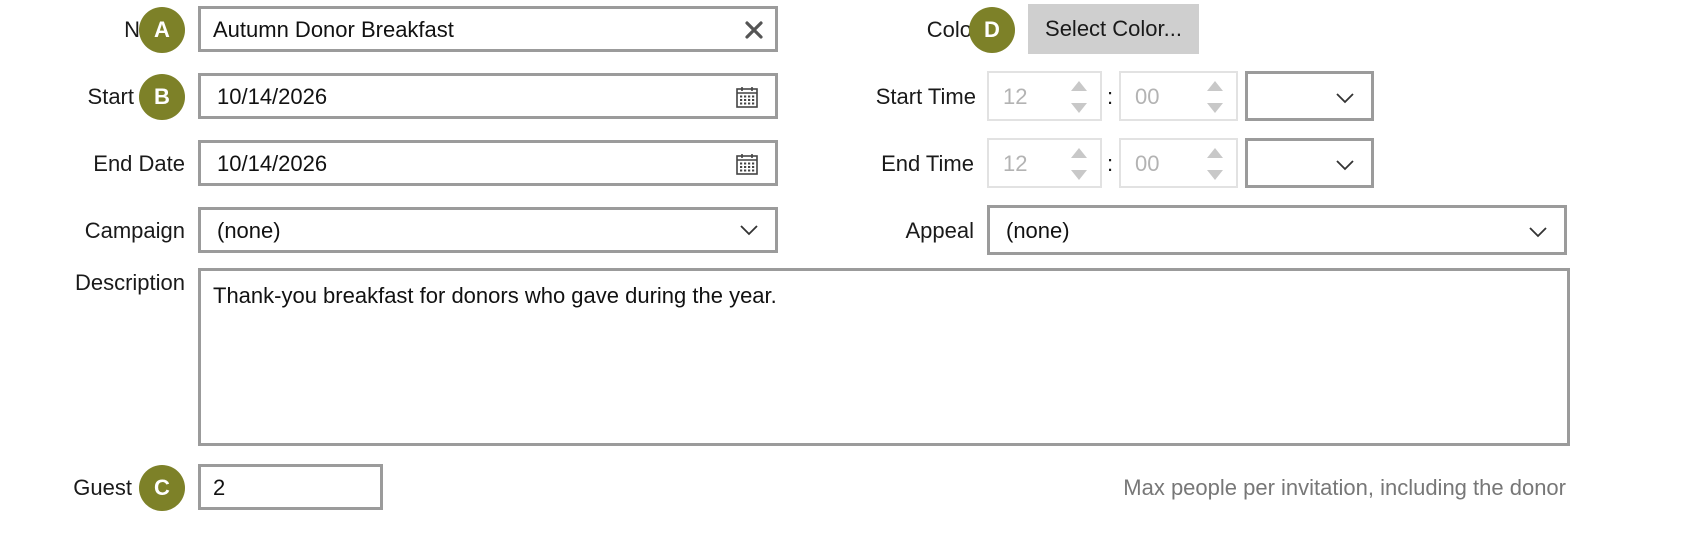 This screenshot has width=1684, height=552. Describe the element at coordinates (162, 30) in the screenshot. I see `badge-a: A` at that location.